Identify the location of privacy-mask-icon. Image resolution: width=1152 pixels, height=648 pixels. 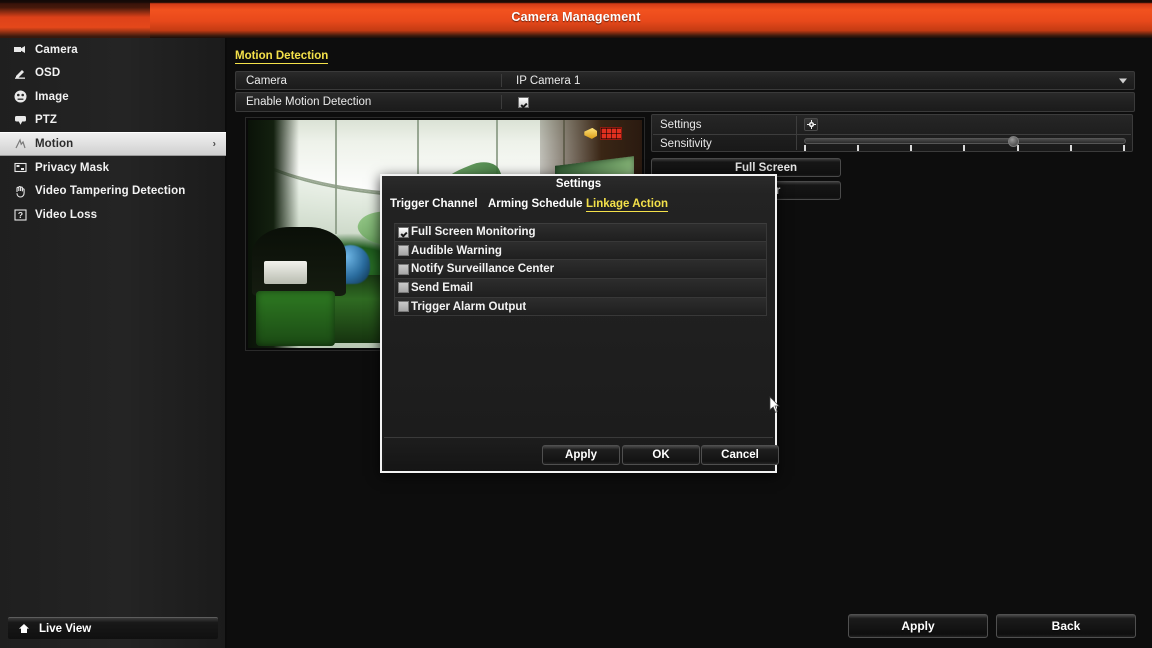
(20, 168).